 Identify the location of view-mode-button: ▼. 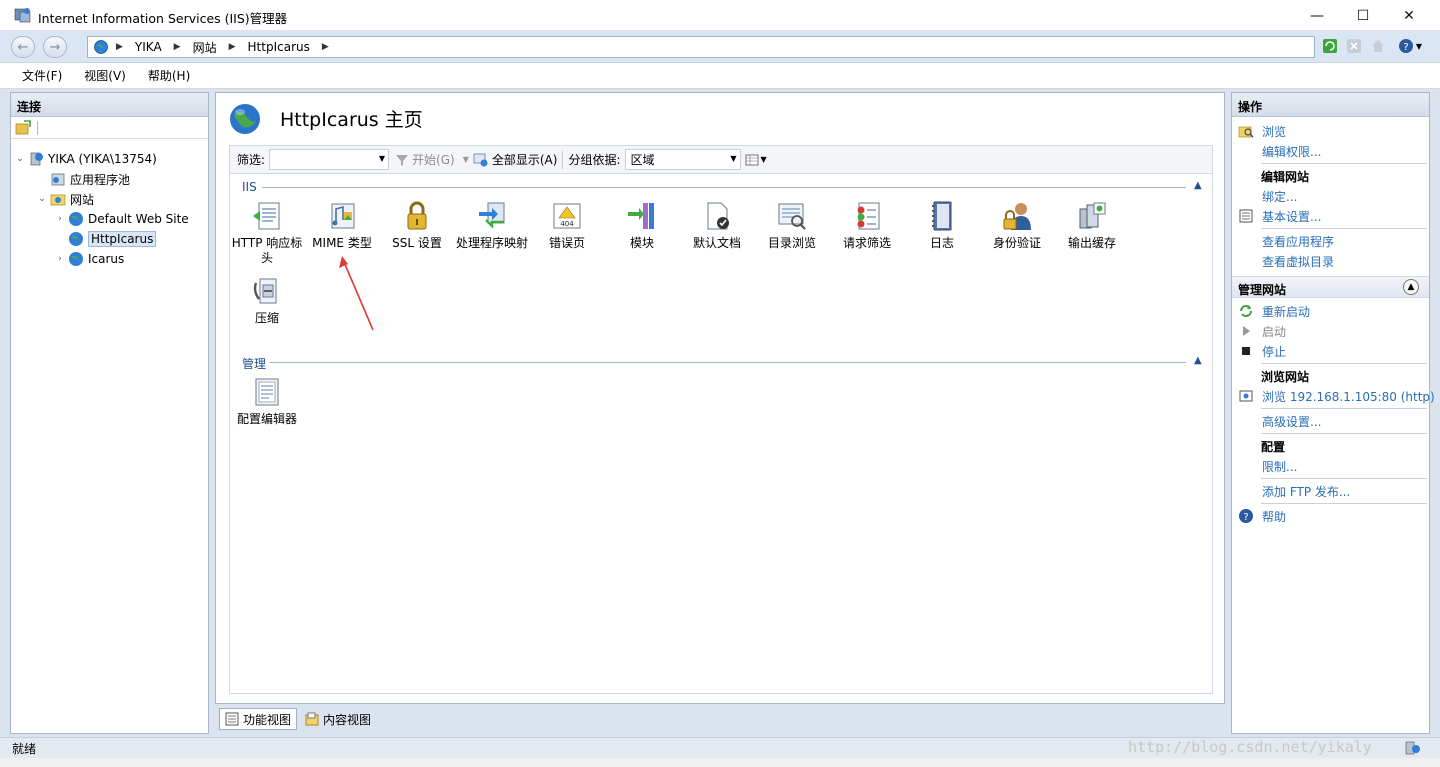
(756, 160).